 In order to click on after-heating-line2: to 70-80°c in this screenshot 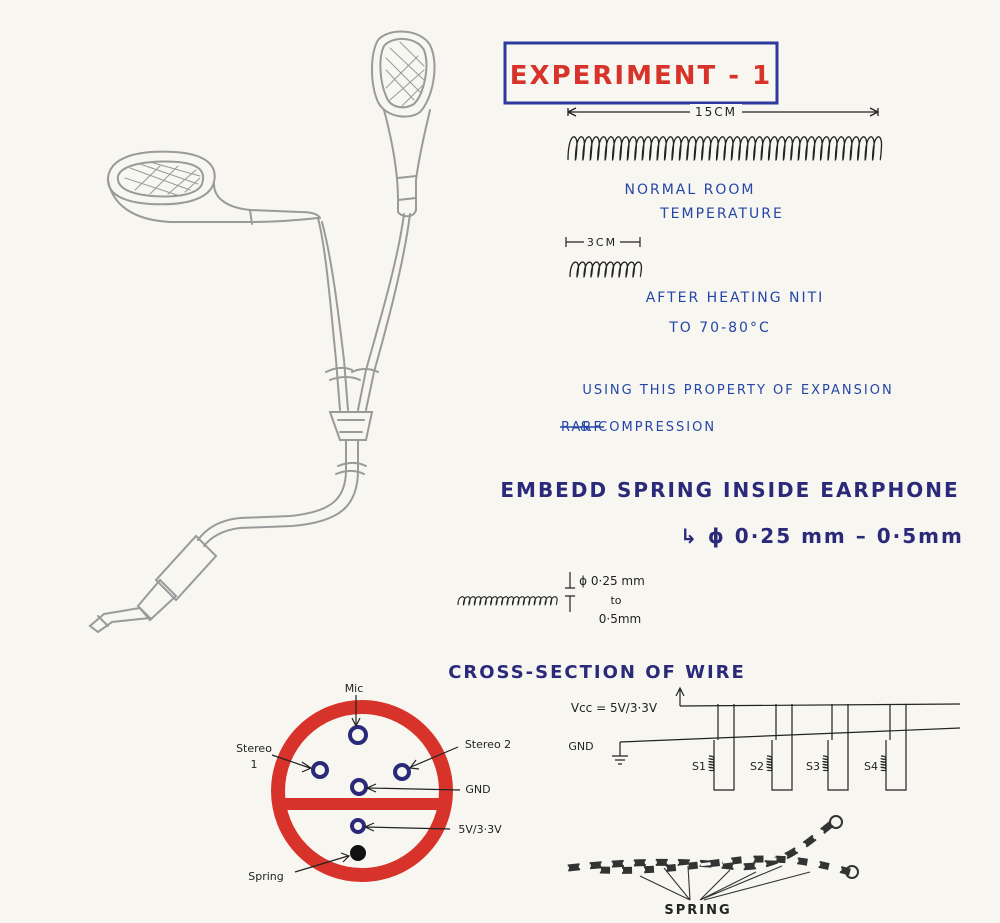, I will do `click(719, 328)`.